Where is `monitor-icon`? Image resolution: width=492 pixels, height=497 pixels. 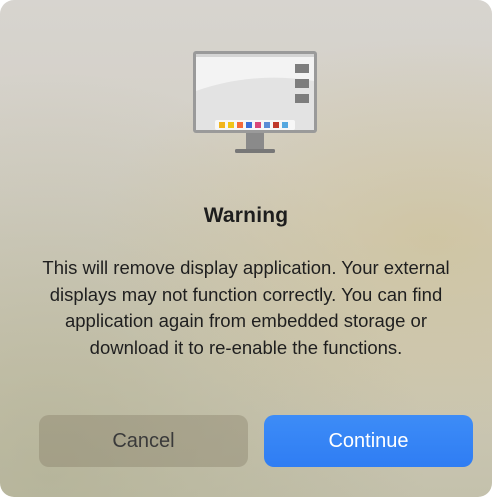 monitor-icon is located at coordinates (255, 103).